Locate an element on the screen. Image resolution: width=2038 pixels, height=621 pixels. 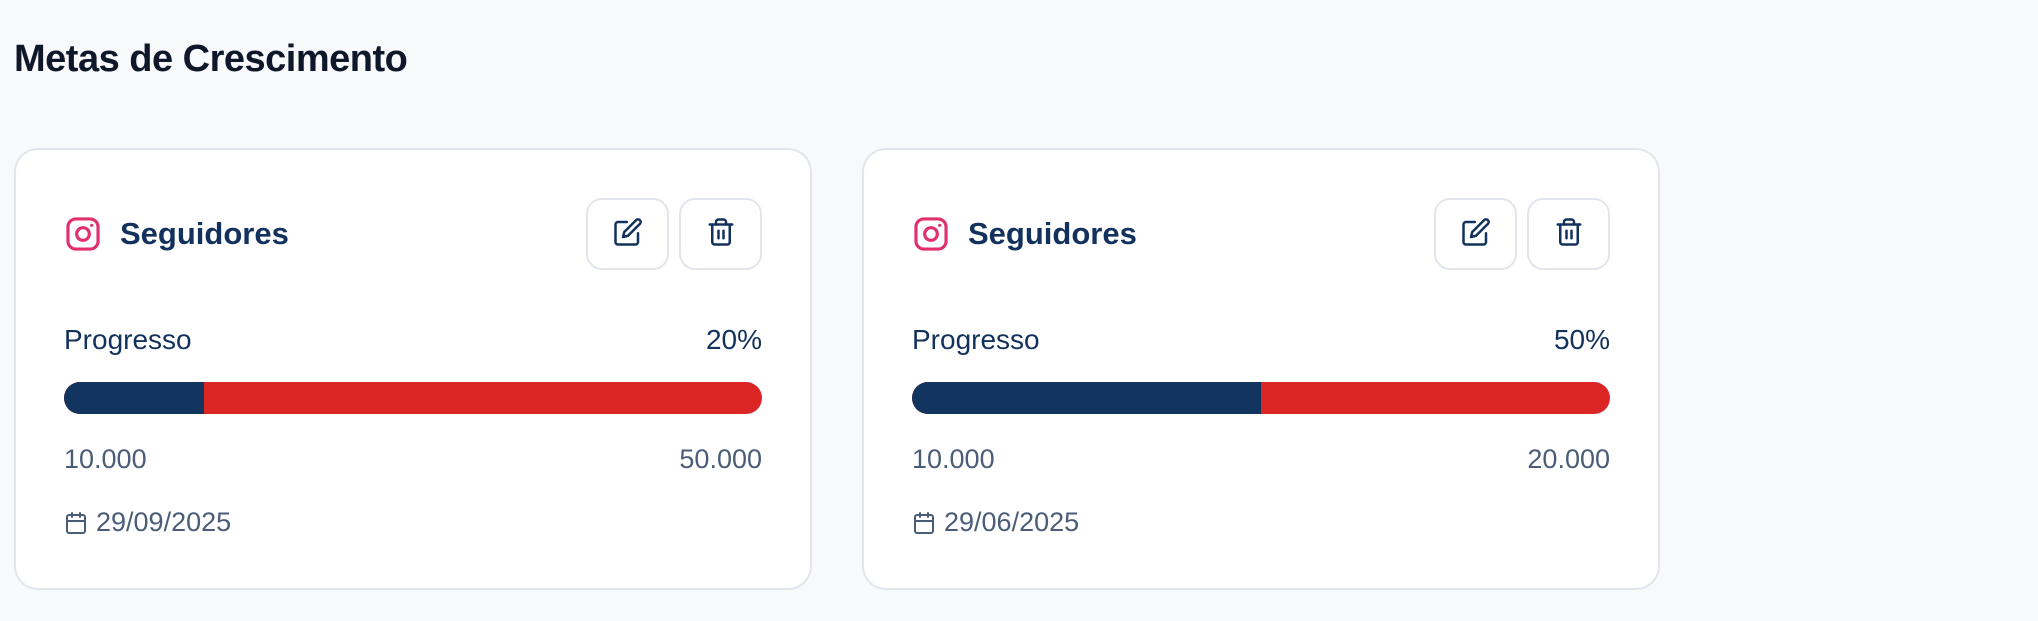
goal-date: 29/09/2025 is located at coordinates (147, 522).